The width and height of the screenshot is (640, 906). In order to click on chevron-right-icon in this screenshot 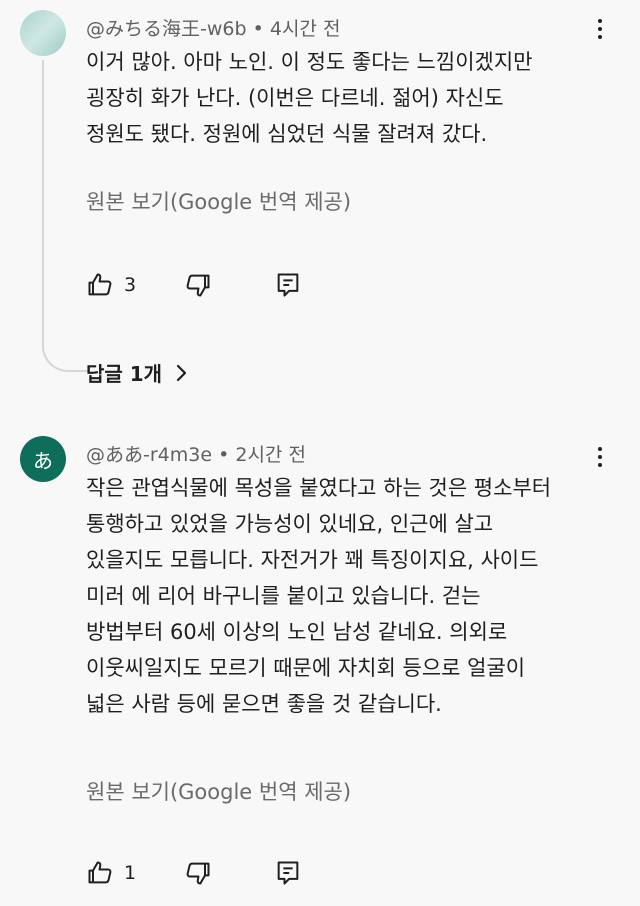, I will do `click(181, 372)`.